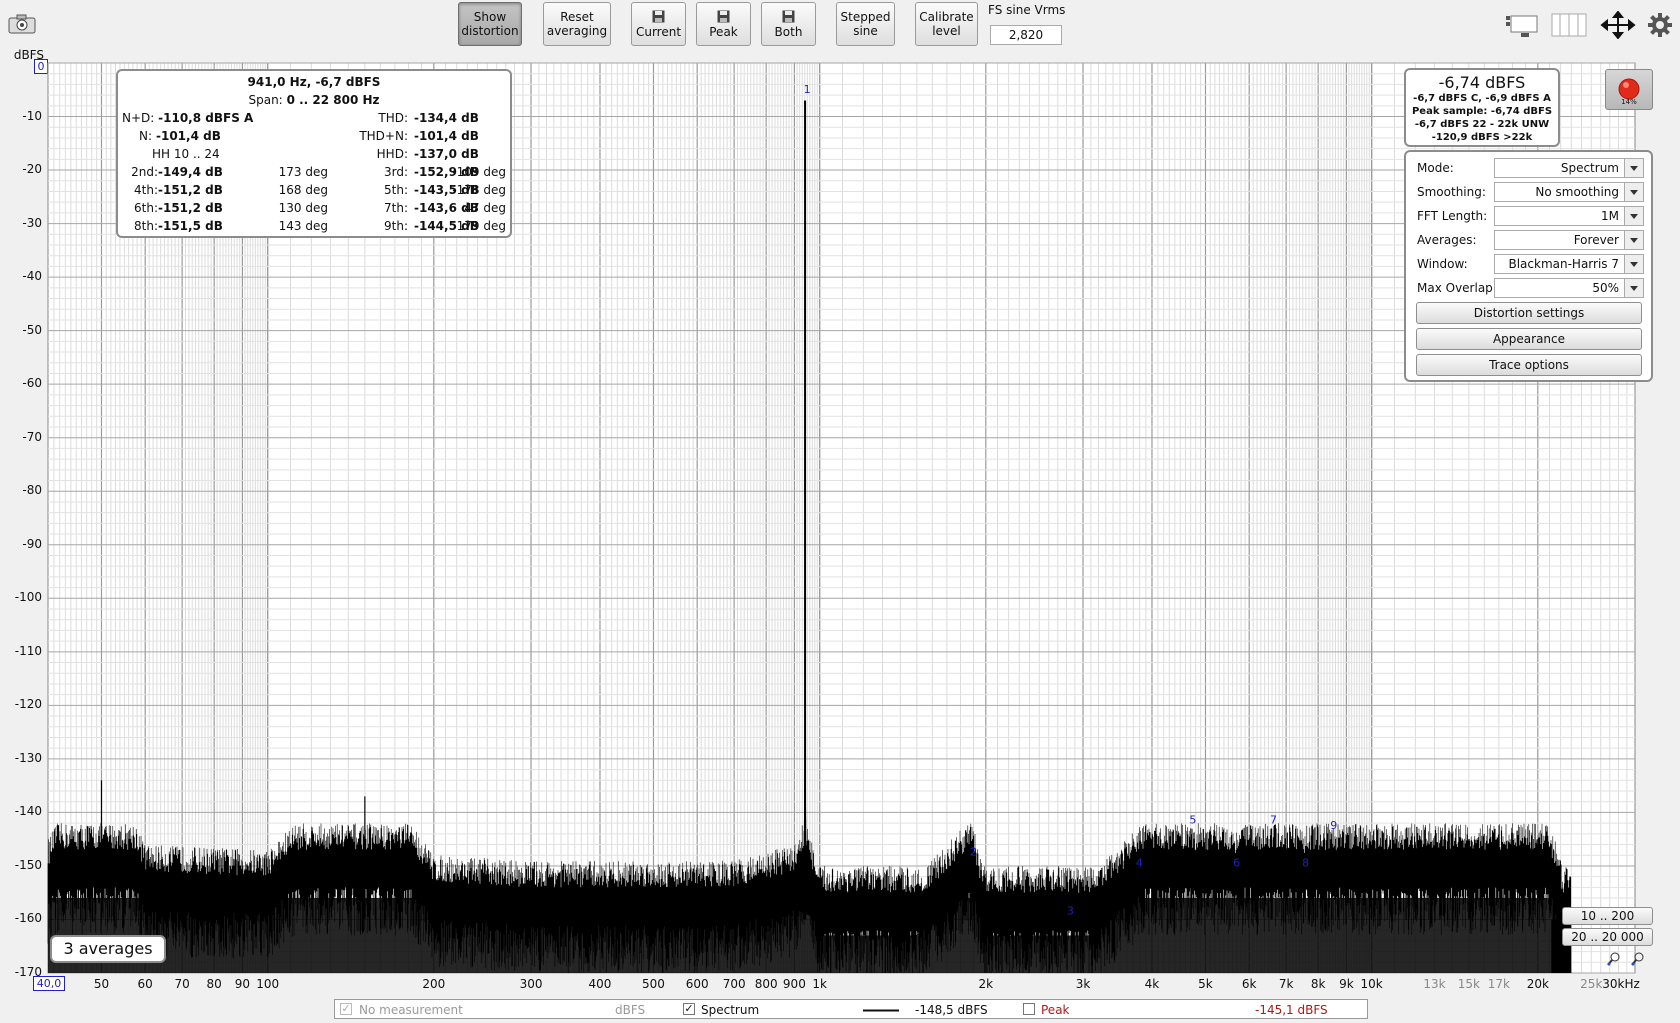  I want to click on n-value: -101,4 dB, so click(188, 136).